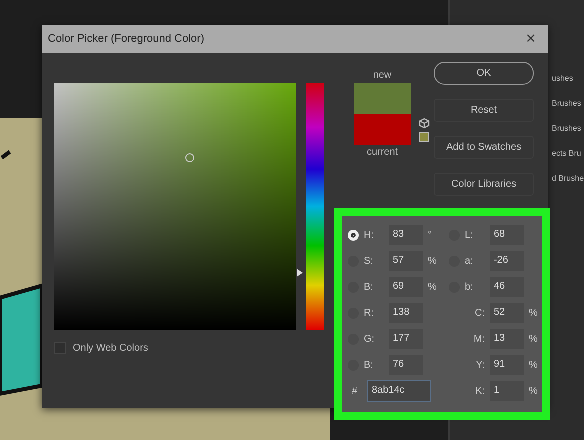 The height and width of the screenshot is (440, 584). What do you see at coordinates (353, 235) in the screenshot?
I see `radio-button` at bounding box center [353, 235].